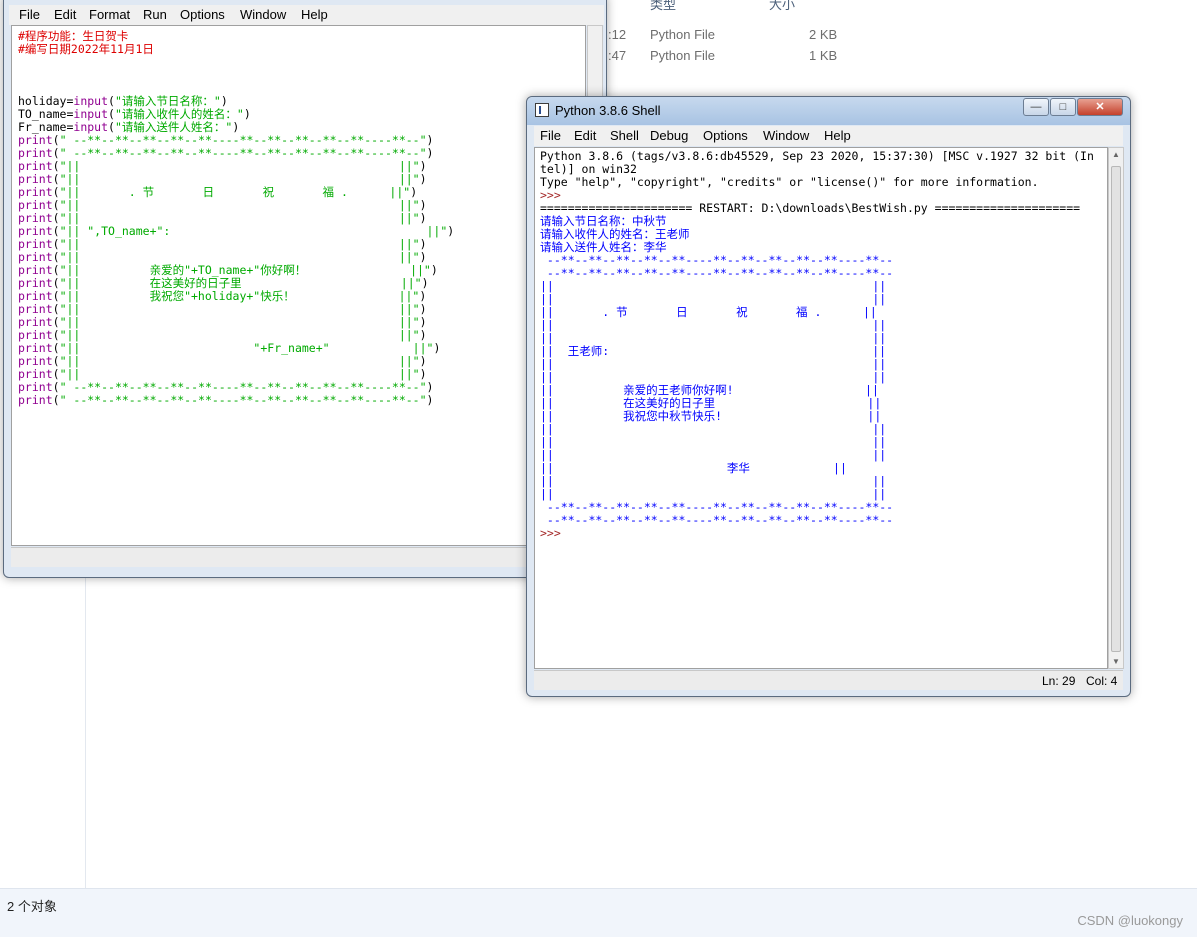 The height and width of the screenshot is (937, 1197). What do you see at coordinates (173, 127) in the screenshot?
I see `code-token: "请输入送件人姓名："` at bounding box center [173, 127].